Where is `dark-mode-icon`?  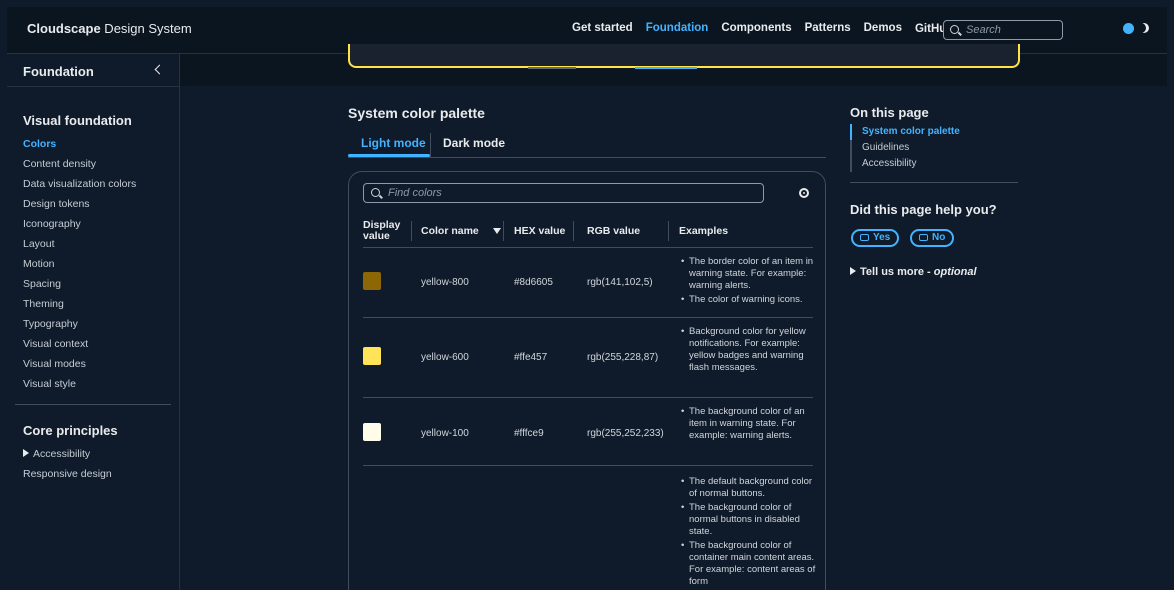 dark-mode-icon is located at coordinates (1141, 28).